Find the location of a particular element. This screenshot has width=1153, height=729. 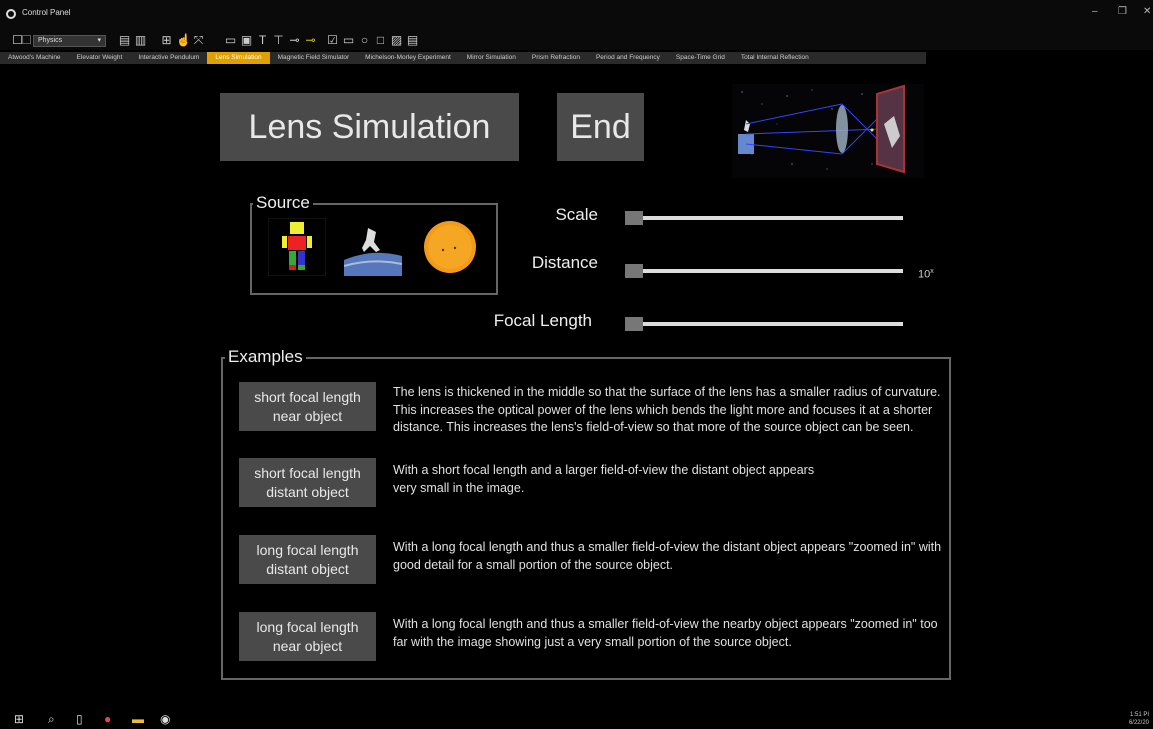

tab-mirror-simulation: Mirror Simulation is located at coordinates (491, 58).